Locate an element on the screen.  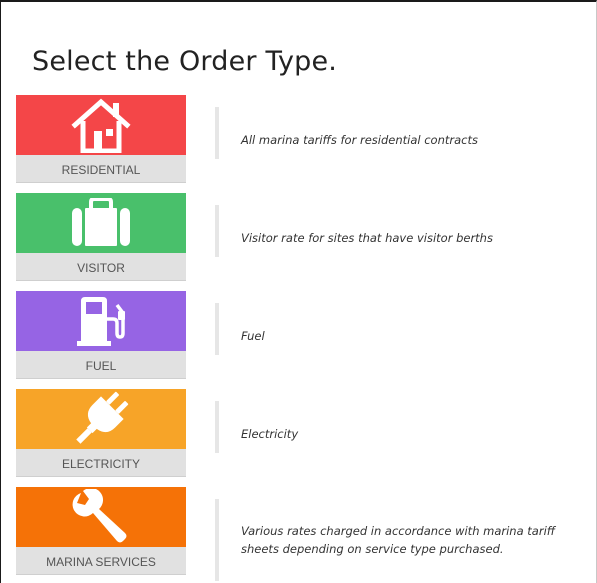
order-type-tile-fuel: FUEL is located at coordinates (101, 335).